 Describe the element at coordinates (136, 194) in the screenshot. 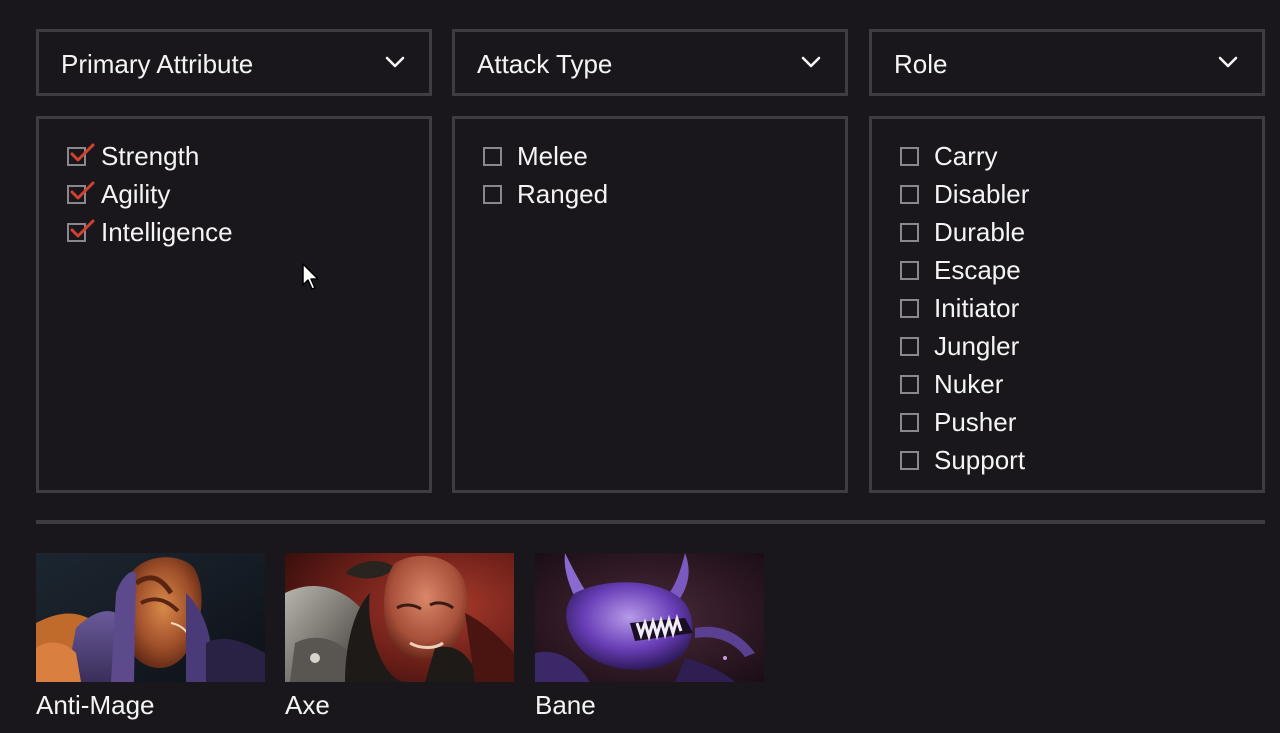

I see `option-label: Agility` at that location.